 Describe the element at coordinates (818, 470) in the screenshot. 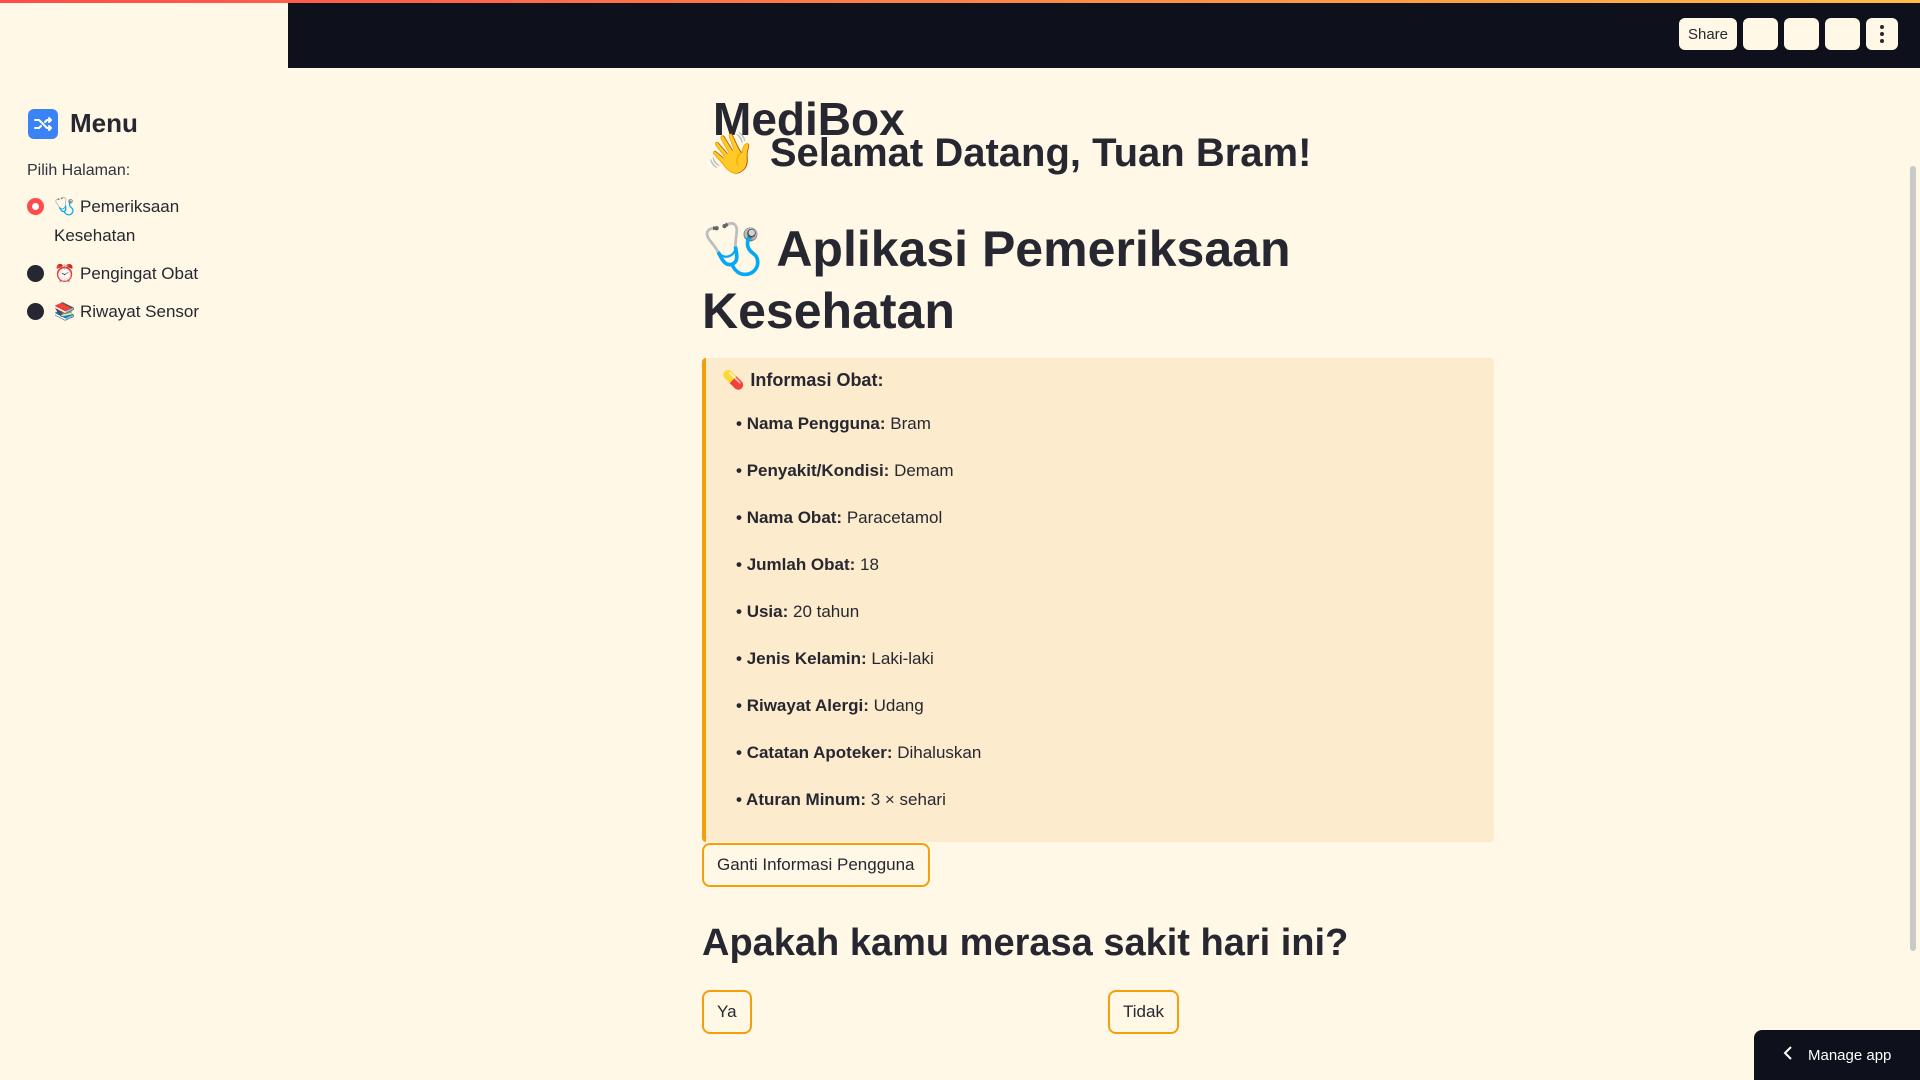

I see `info-key: Penyakit/Kondisi:` at that location.